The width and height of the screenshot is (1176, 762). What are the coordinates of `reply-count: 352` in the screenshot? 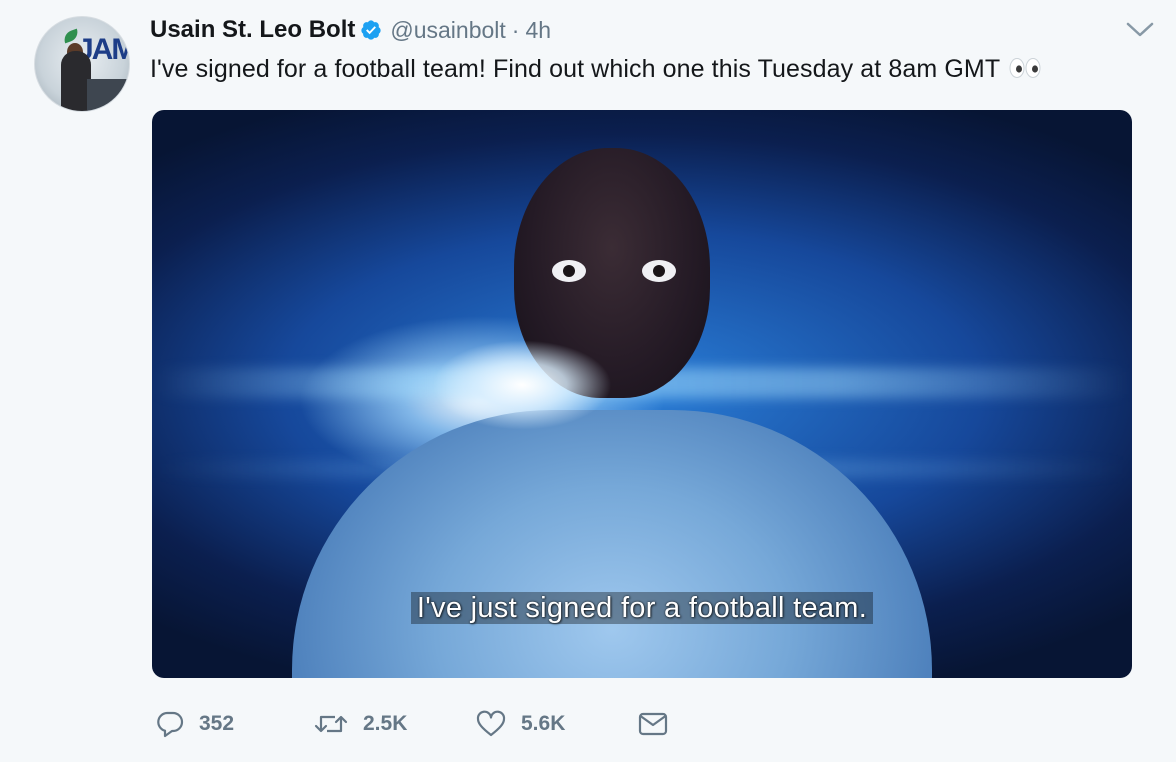 It's located at (217, 723).